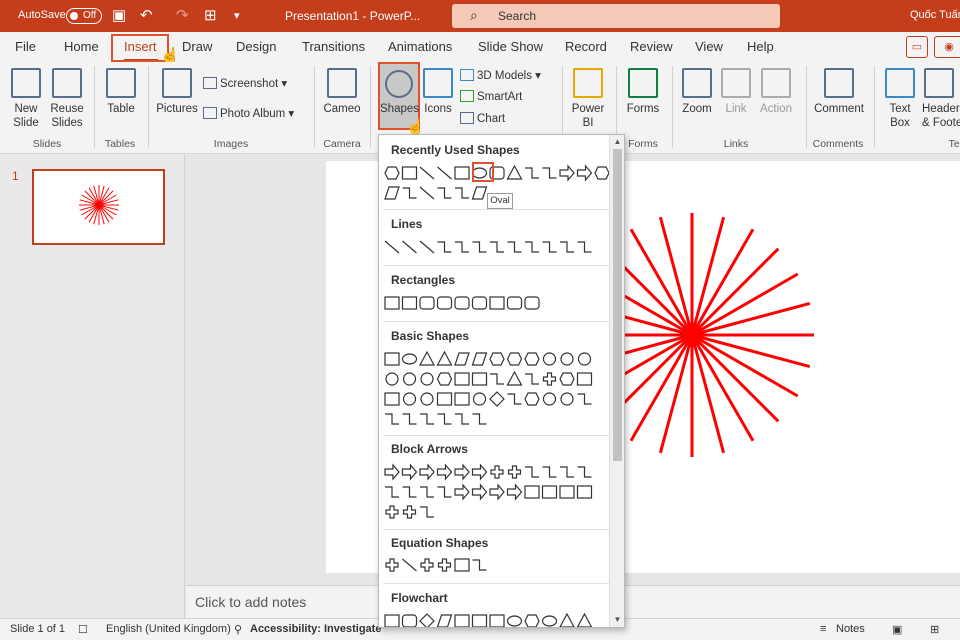 The image size is (960, 640). I want to click on 3d-models-button: 3D Models ▾, so click(500, 75).